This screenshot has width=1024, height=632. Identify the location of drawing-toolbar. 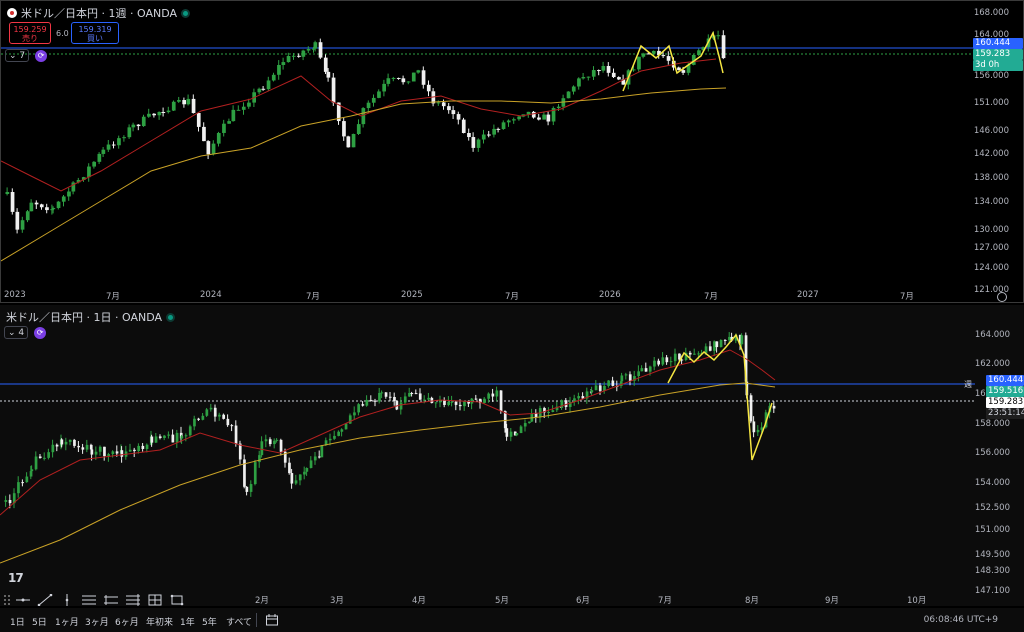
(95, 600).